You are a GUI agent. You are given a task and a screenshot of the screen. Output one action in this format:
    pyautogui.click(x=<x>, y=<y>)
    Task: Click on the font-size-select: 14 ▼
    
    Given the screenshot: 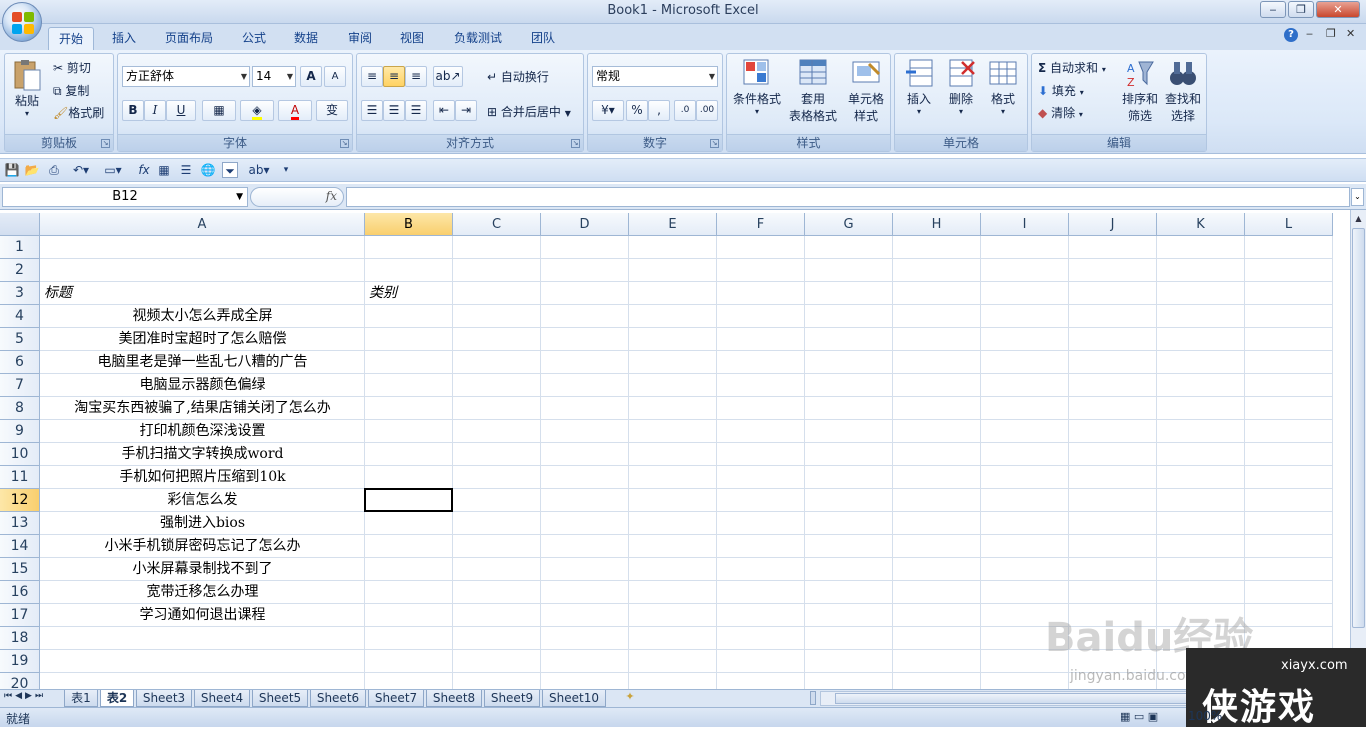 What is the action you would take?
    pyautogui.click(x=274, y=76)
    